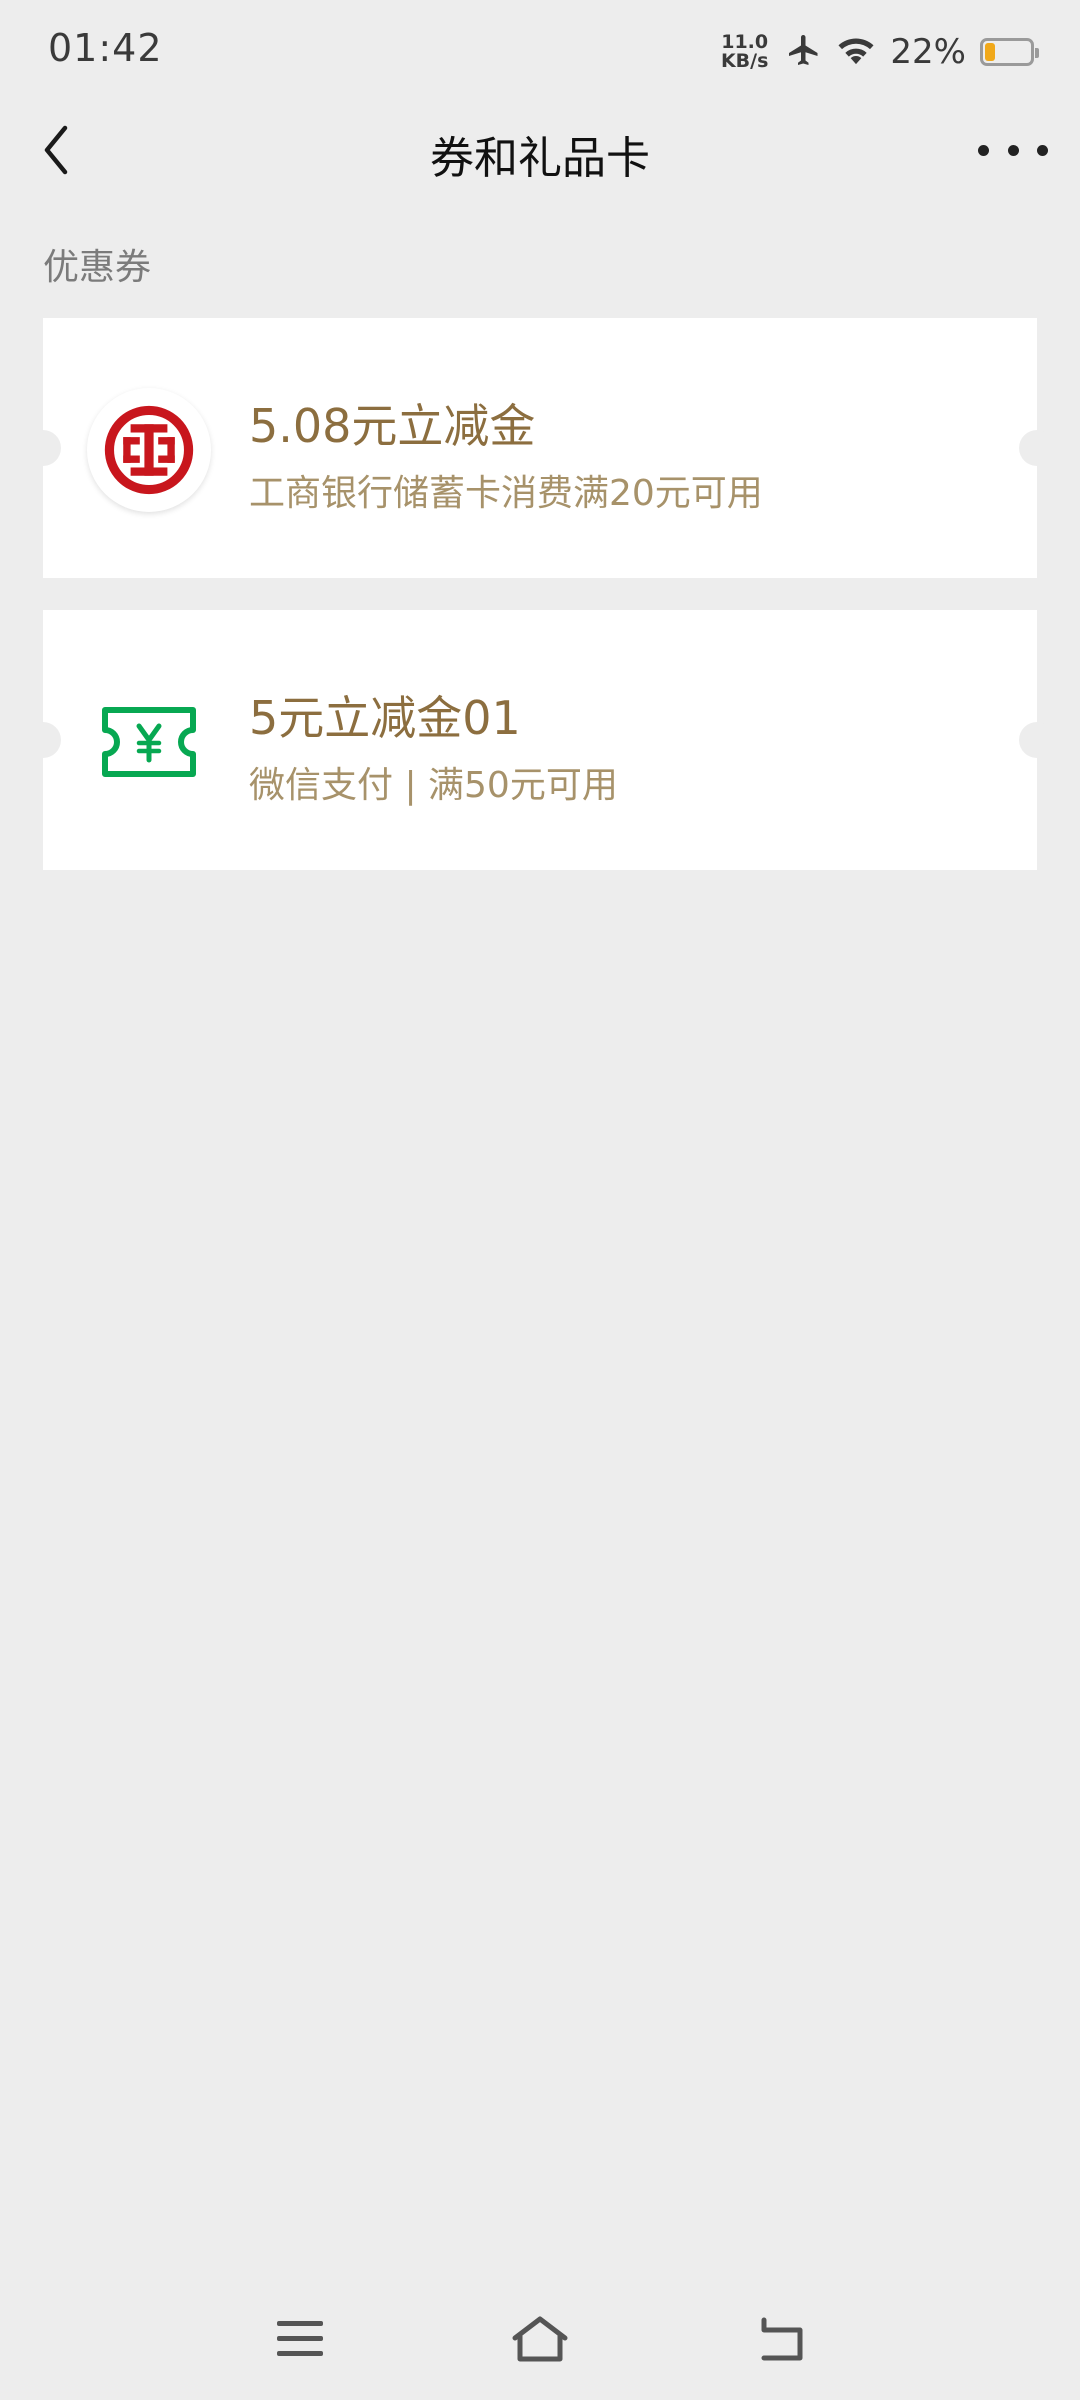 The width and height of the screenshot is (1080, 2400). I want to click on more-button, so click(1013, 150).